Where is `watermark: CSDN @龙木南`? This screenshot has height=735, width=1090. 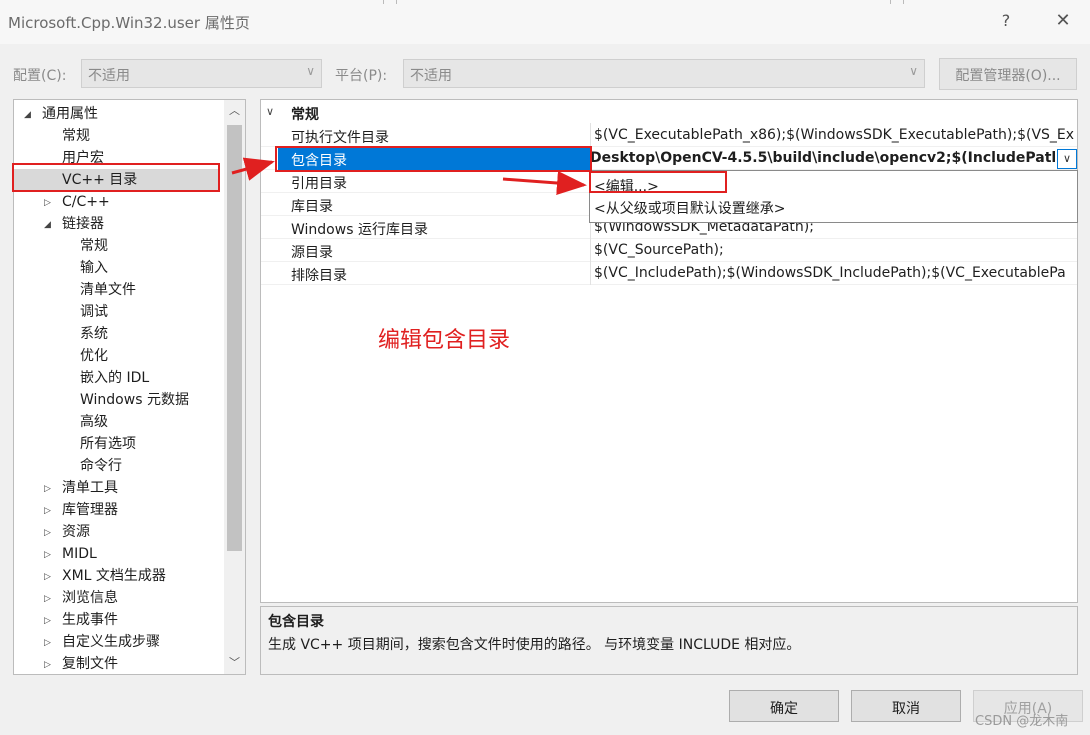
watermark: CSDN @龙木南 is located at coordinates (1022, 721).